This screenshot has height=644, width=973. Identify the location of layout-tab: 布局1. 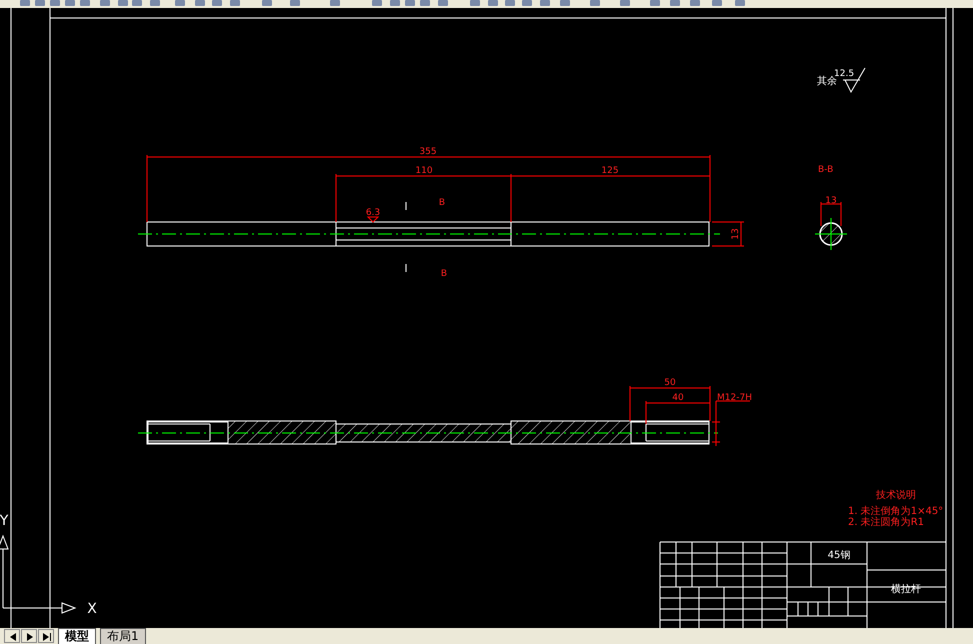
(123, 636).